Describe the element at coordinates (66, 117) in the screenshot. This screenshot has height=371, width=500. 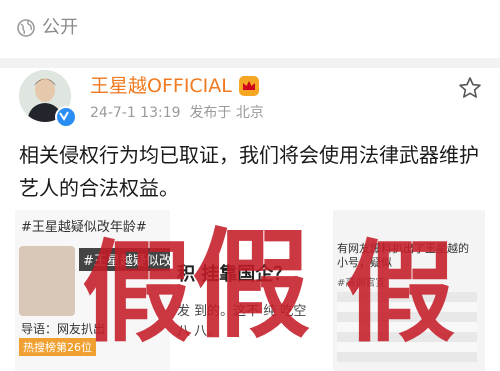
I see `verified-v-icon` at that location.